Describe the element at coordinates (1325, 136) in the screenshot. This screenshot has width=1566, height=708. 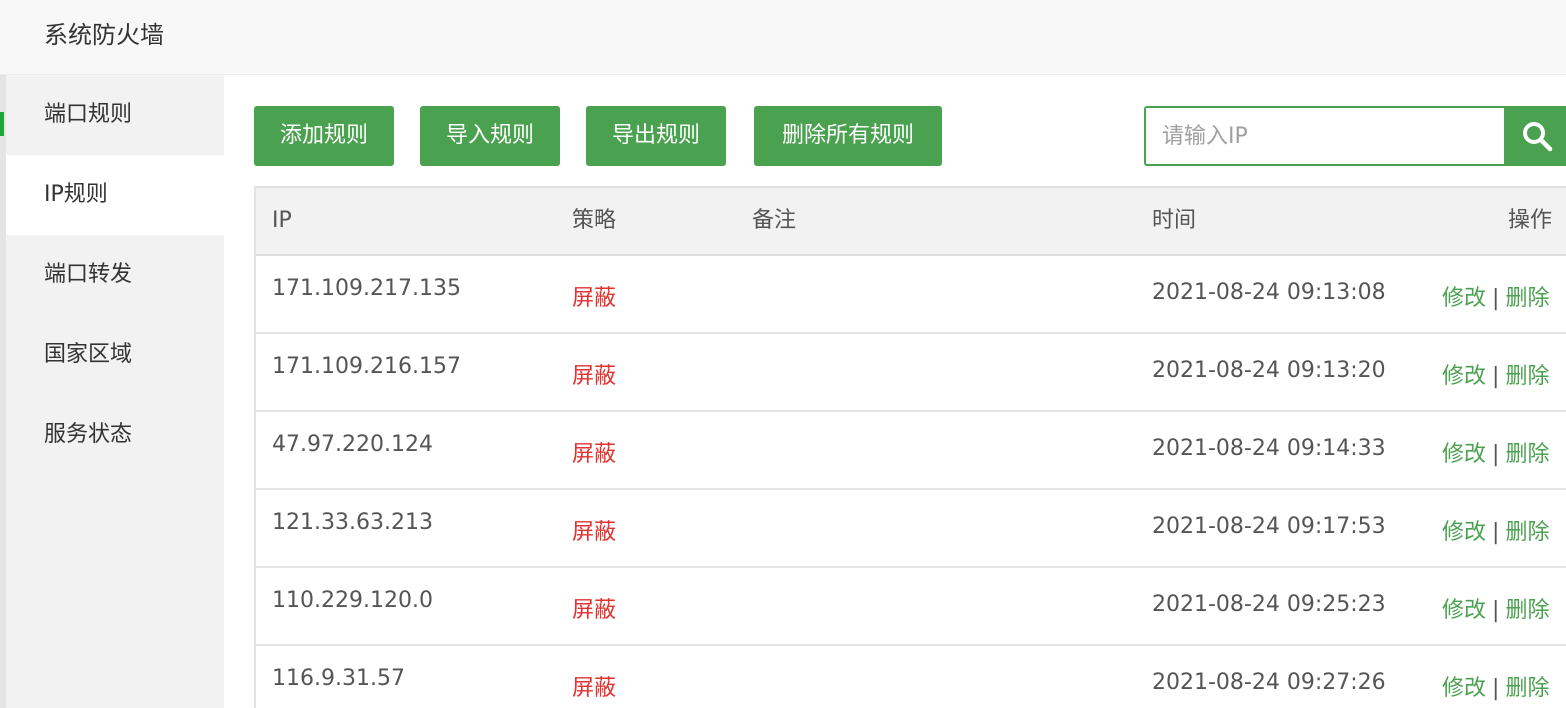
I see `ip-search-input` at that location.